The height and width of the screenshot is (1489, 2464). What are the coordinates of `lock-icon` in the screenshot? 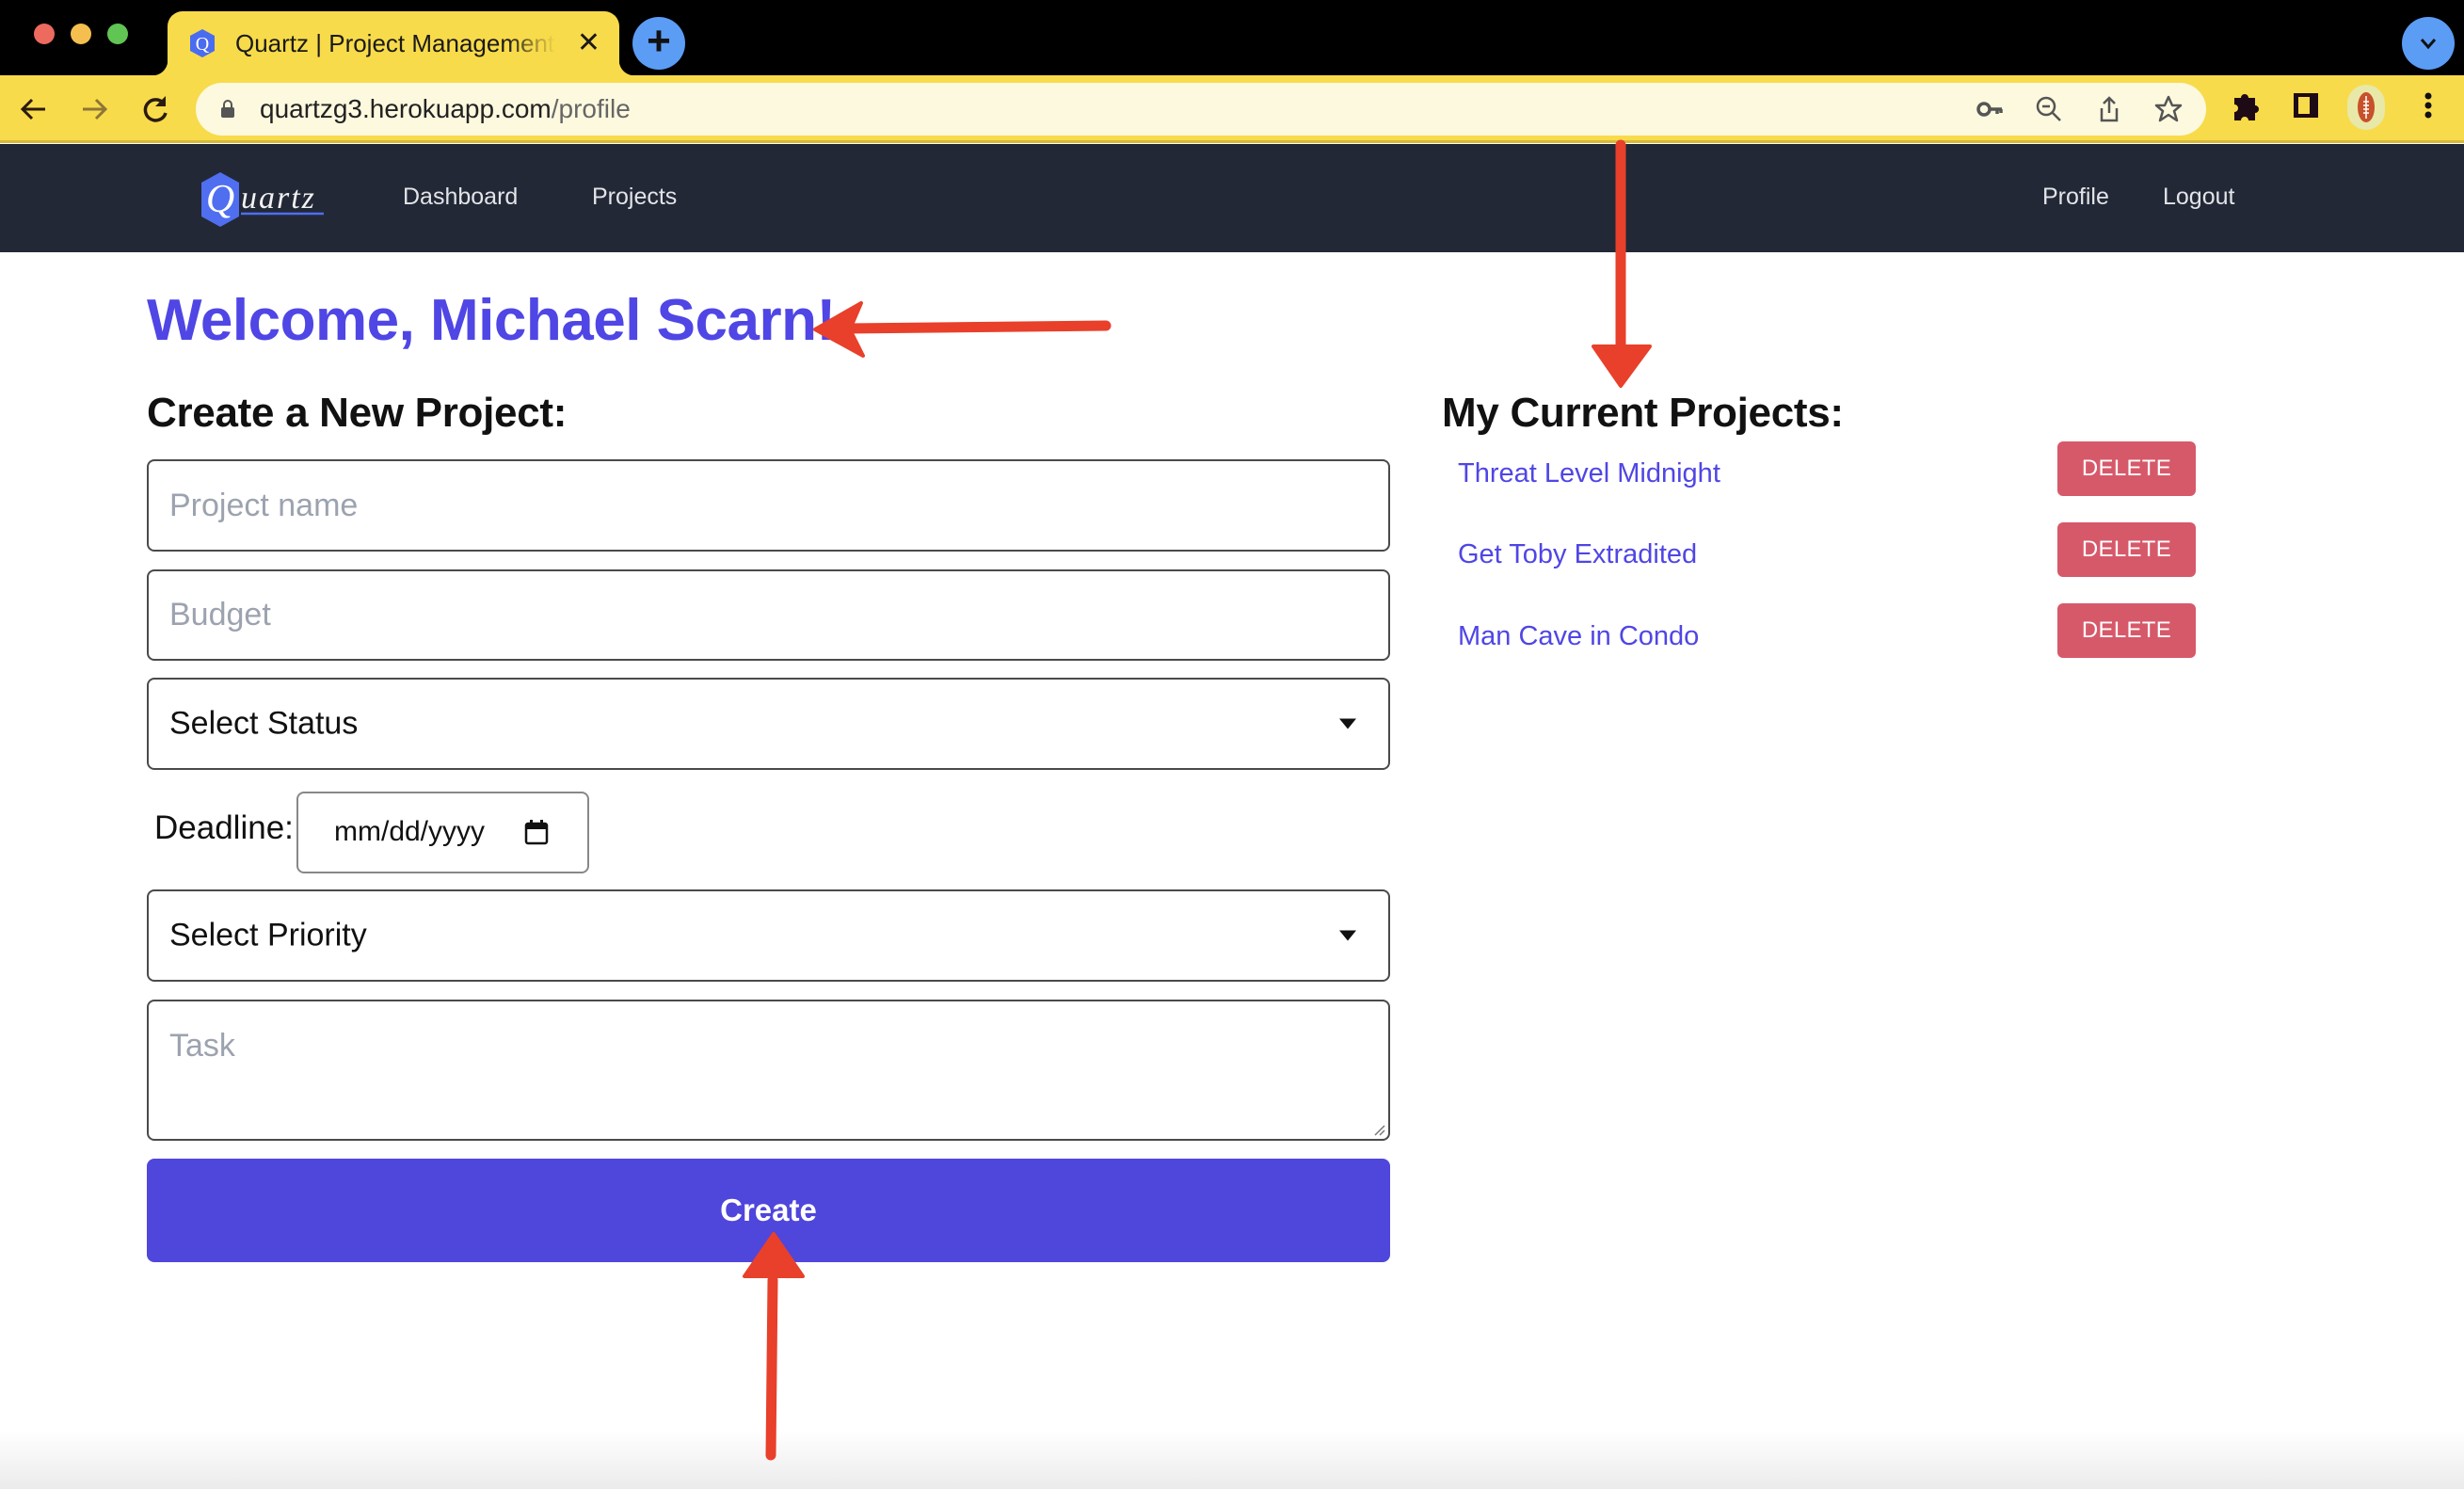 It's located at (227, 109).